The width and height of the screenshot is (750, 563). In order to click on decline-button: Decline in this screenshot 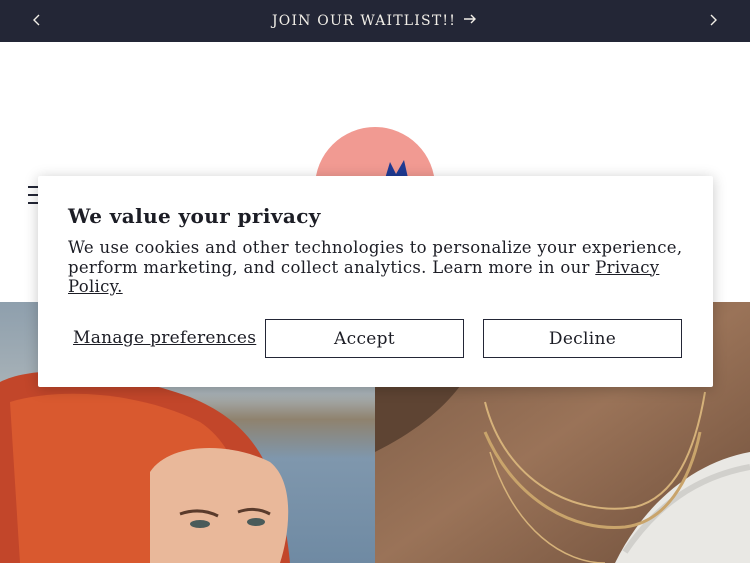, I will do `click(582, 338)`.